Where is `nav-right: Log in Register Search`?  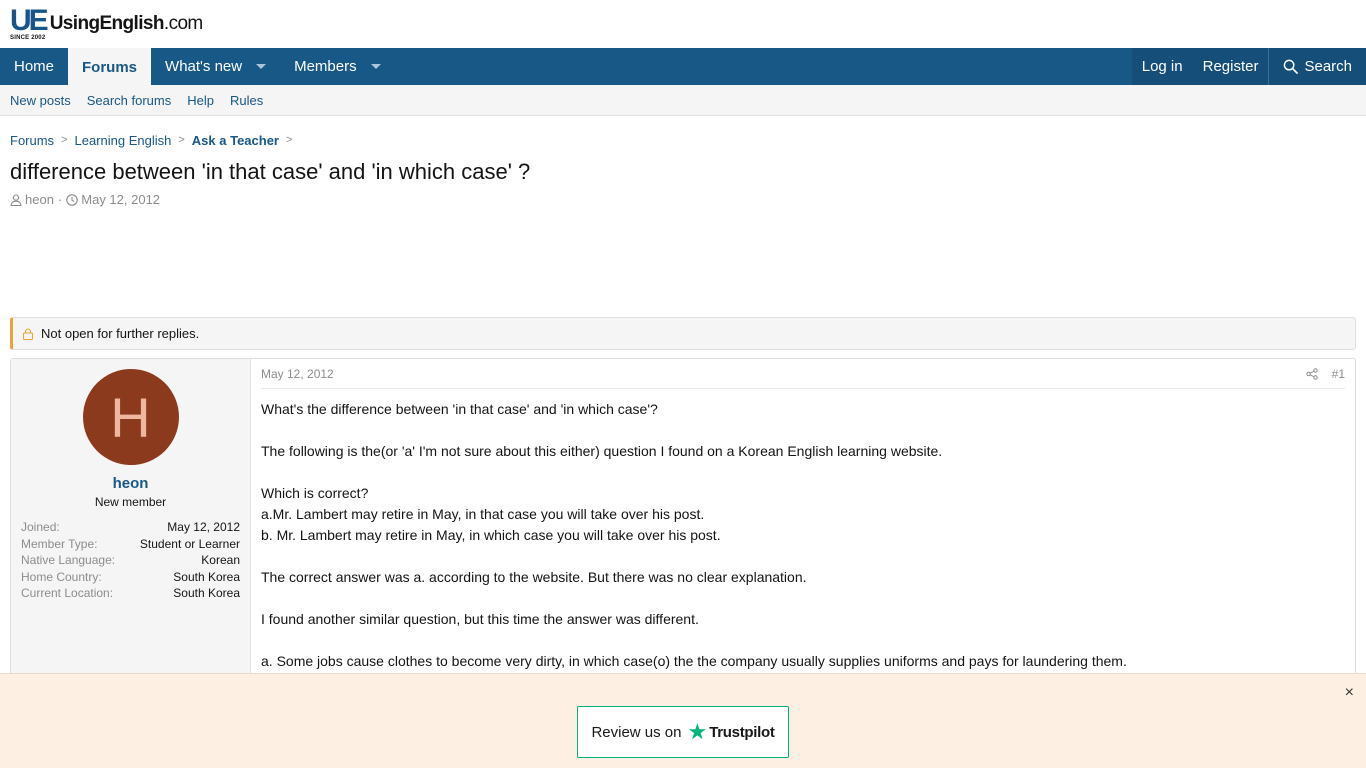 nav-right: Log in Register Search is located at coordinates (1248, 66).